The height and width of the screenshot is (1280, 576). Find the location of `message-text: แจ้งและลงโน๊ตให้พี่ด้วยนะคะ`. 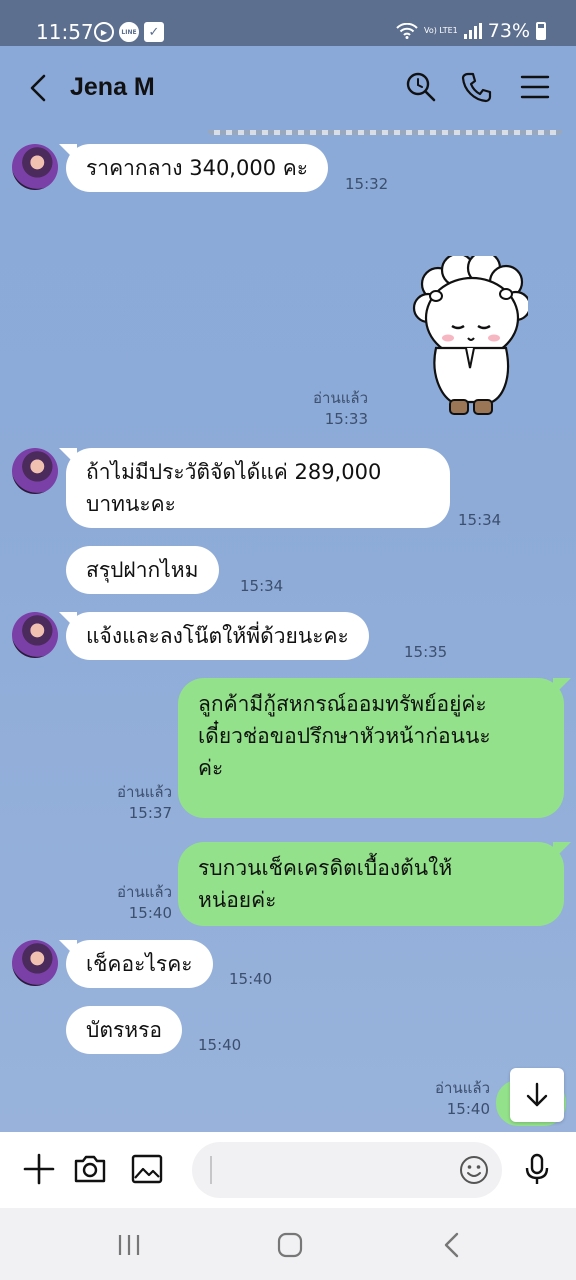

message-text: แจ้งและลงโน๊ตให้พี่ด้วยนะคะ is located at coordinates (217, 636).